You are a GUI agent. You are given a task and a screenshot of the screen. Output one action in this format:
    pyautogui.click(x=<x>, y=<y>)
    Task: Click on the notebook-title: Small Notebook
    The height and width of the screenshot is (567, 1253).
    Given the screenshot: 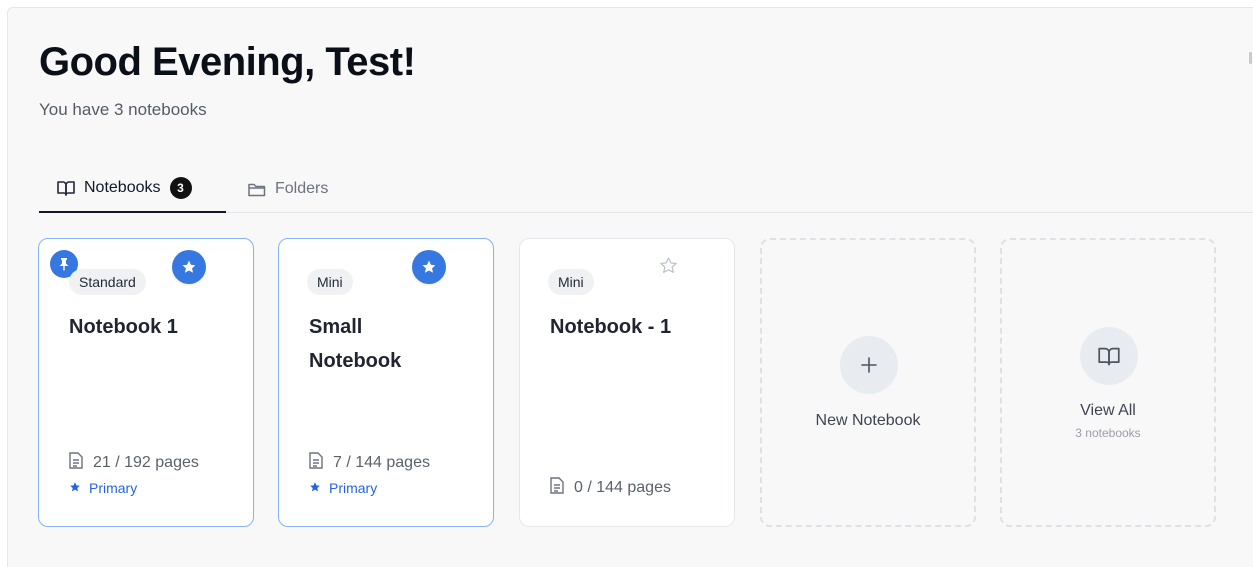 What is the action you would take?
    pyautogui.click(x=355, y=344)
    